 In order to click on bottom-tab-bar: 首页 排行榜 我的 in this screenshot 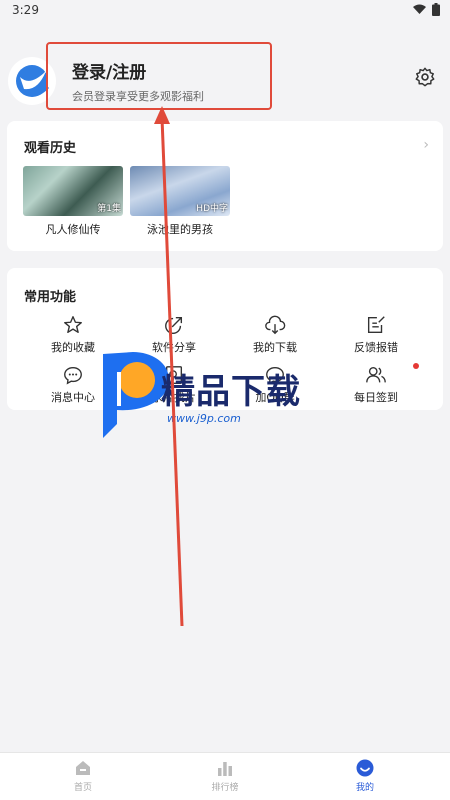, I will do `click(225, 776)`.